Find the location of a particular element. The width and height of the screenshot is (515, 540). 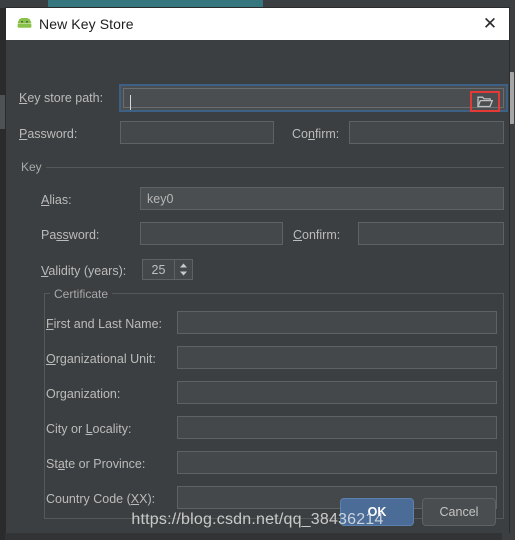

dialog-title: New Key Store is located at coordinates (86, 24).